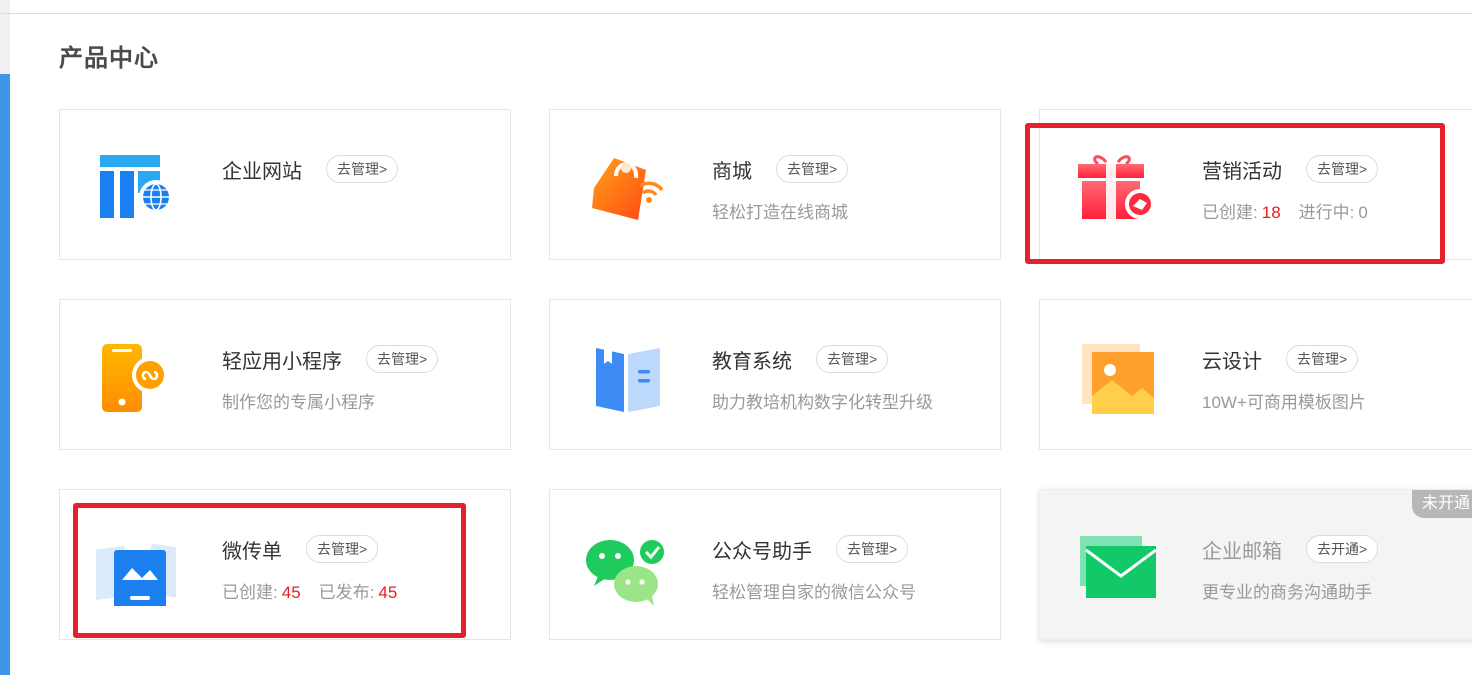 The image size is (1472, 675). I want to click on product-card-marketing: 营销活动 去管理> 已创建: 18 进行中: 0, so click(1255, 184).